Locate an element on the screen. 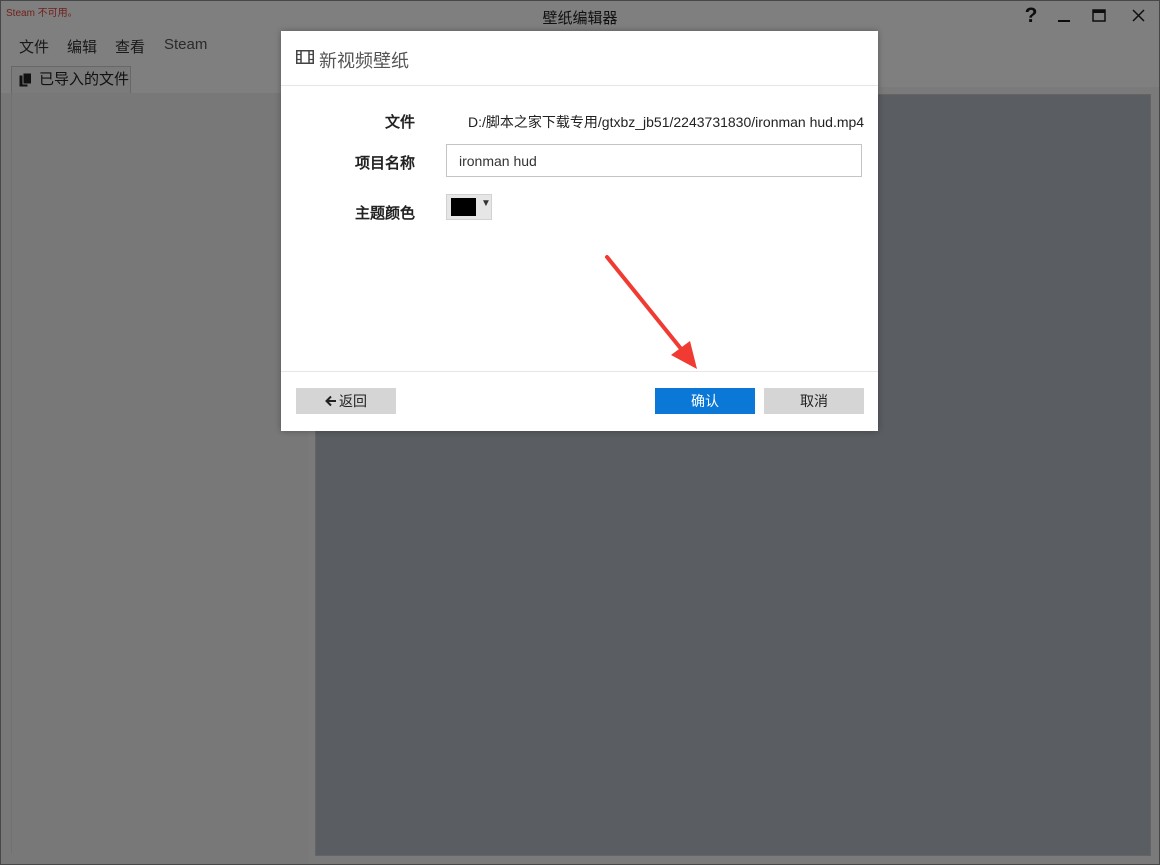  dialog-footer: 返回 确认 取消 is located at coordinates (579, 401).